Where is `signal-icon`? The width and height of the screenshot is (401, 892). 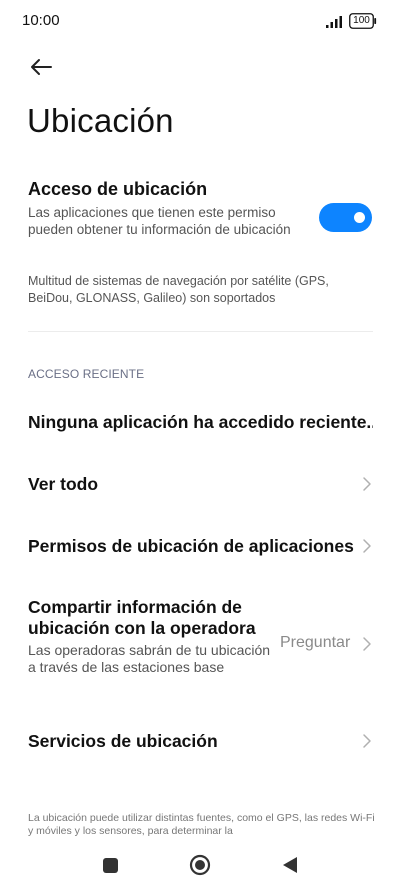 signal-icon is located at coordinates (334, 22).